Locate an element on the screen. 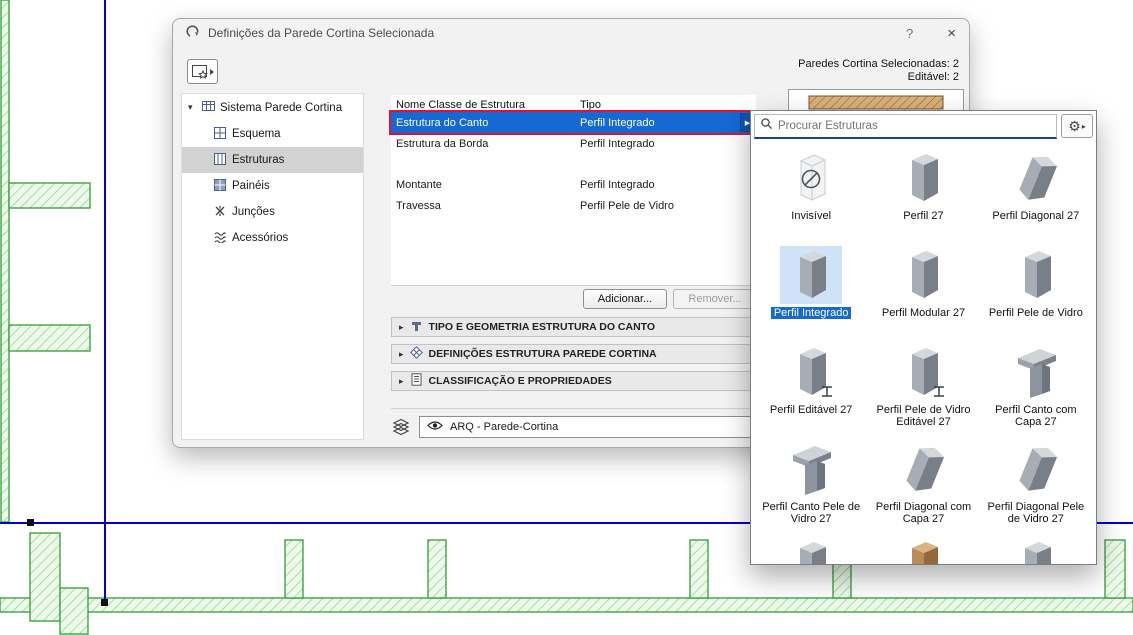 This screenshot has height=635, width=1133. panels-icon is located at coordinates (220, 184).